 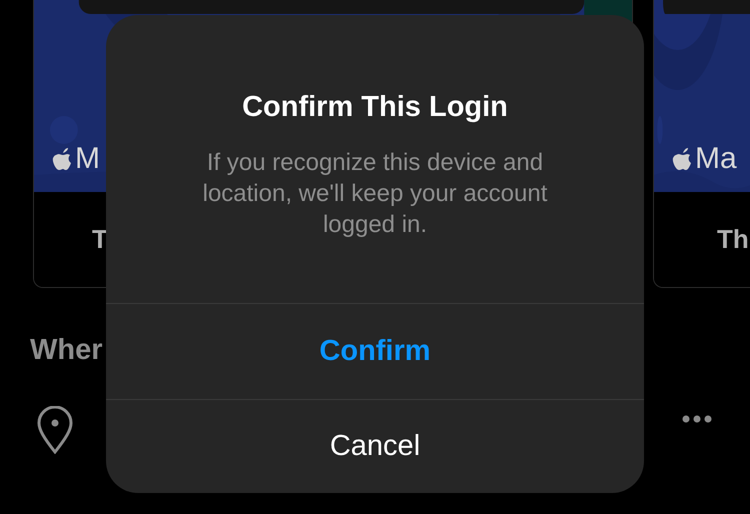 What do you see at coordinates (716, 159) in the screenshot?
I see `map-label: Ma` at bounding box center [716, 159].